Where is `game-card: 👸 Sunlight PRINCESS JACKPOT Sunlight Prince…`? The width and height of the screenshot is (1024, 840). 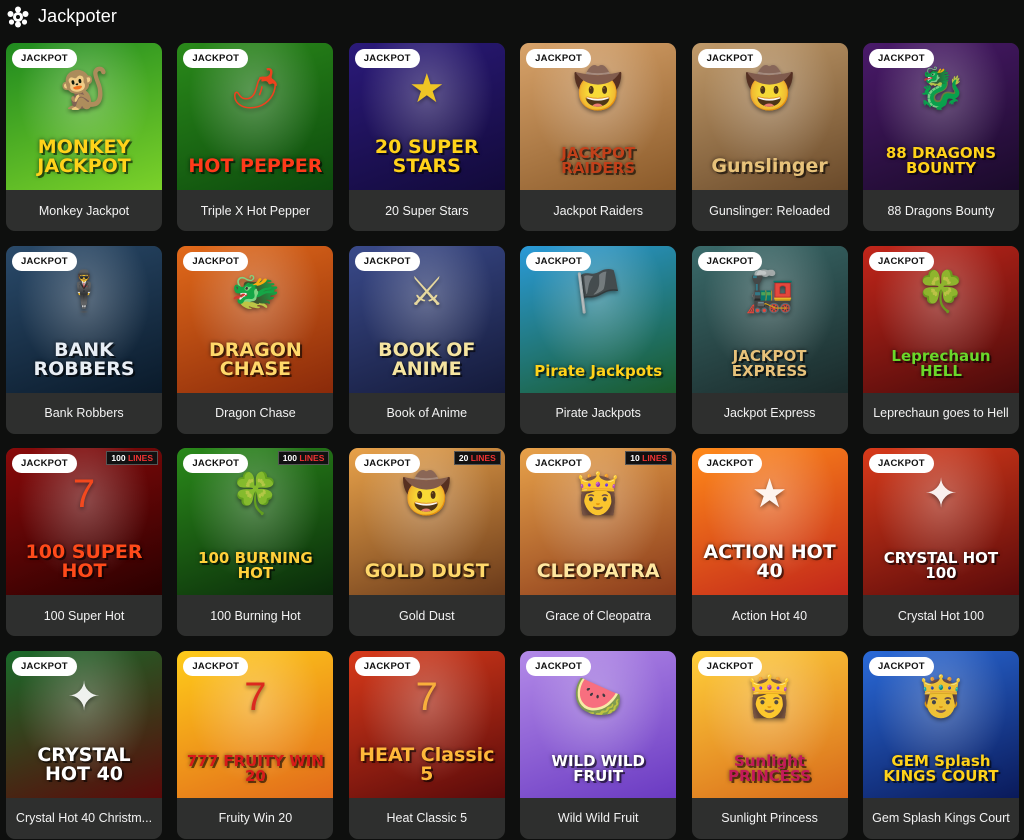
game-card: 👸 Sunlight PRINCESS JACKPOT Sunlight Prince… is located at coordinates (769, 744).